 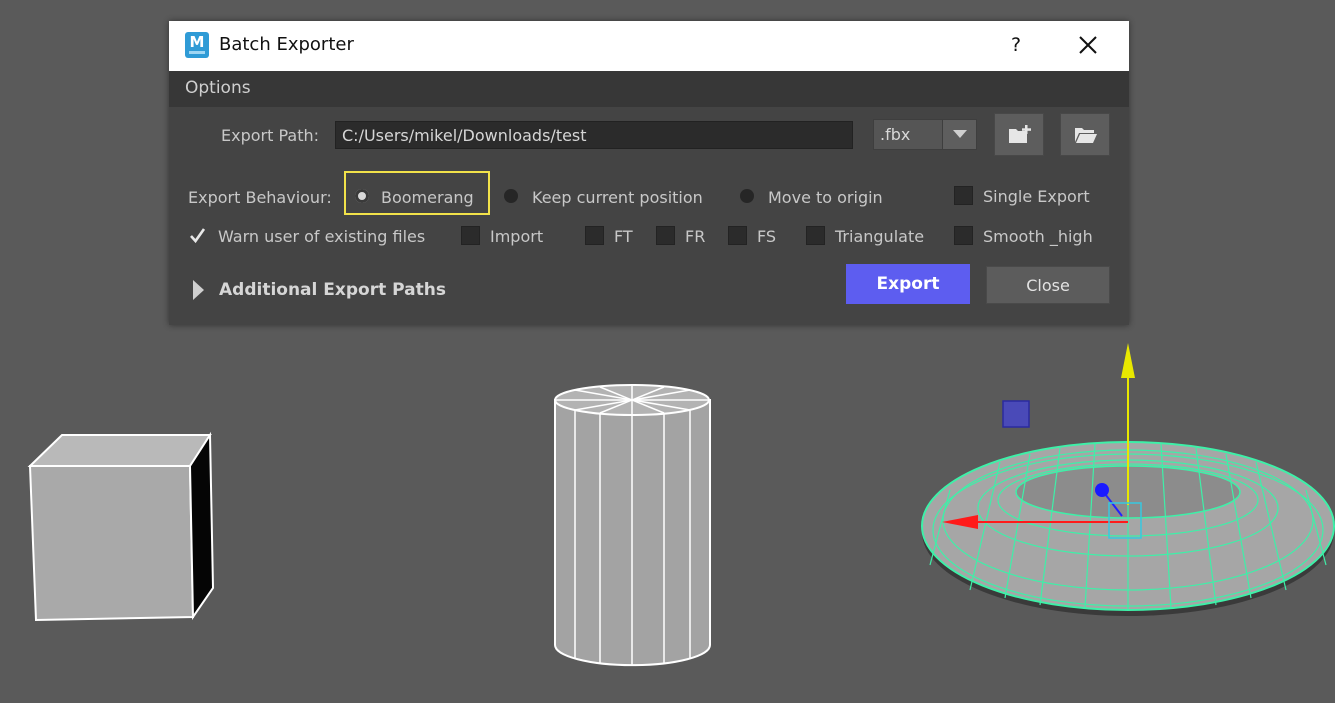 What do you see at coordinates (649, 89) in the screenshot?
I see `menu-bar: Options` at bounding box center [649, 89].